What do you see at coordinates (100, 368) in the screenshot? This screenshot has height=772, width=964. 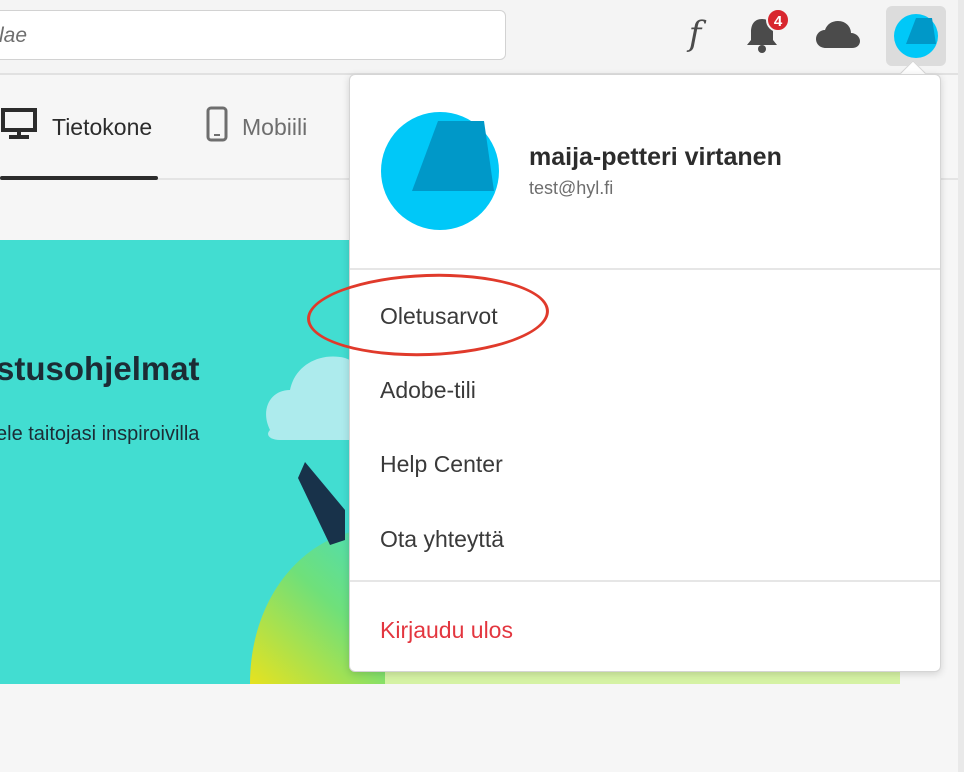 I see `banner-heading: stusohjelmat` at bounding box center [100, 368].